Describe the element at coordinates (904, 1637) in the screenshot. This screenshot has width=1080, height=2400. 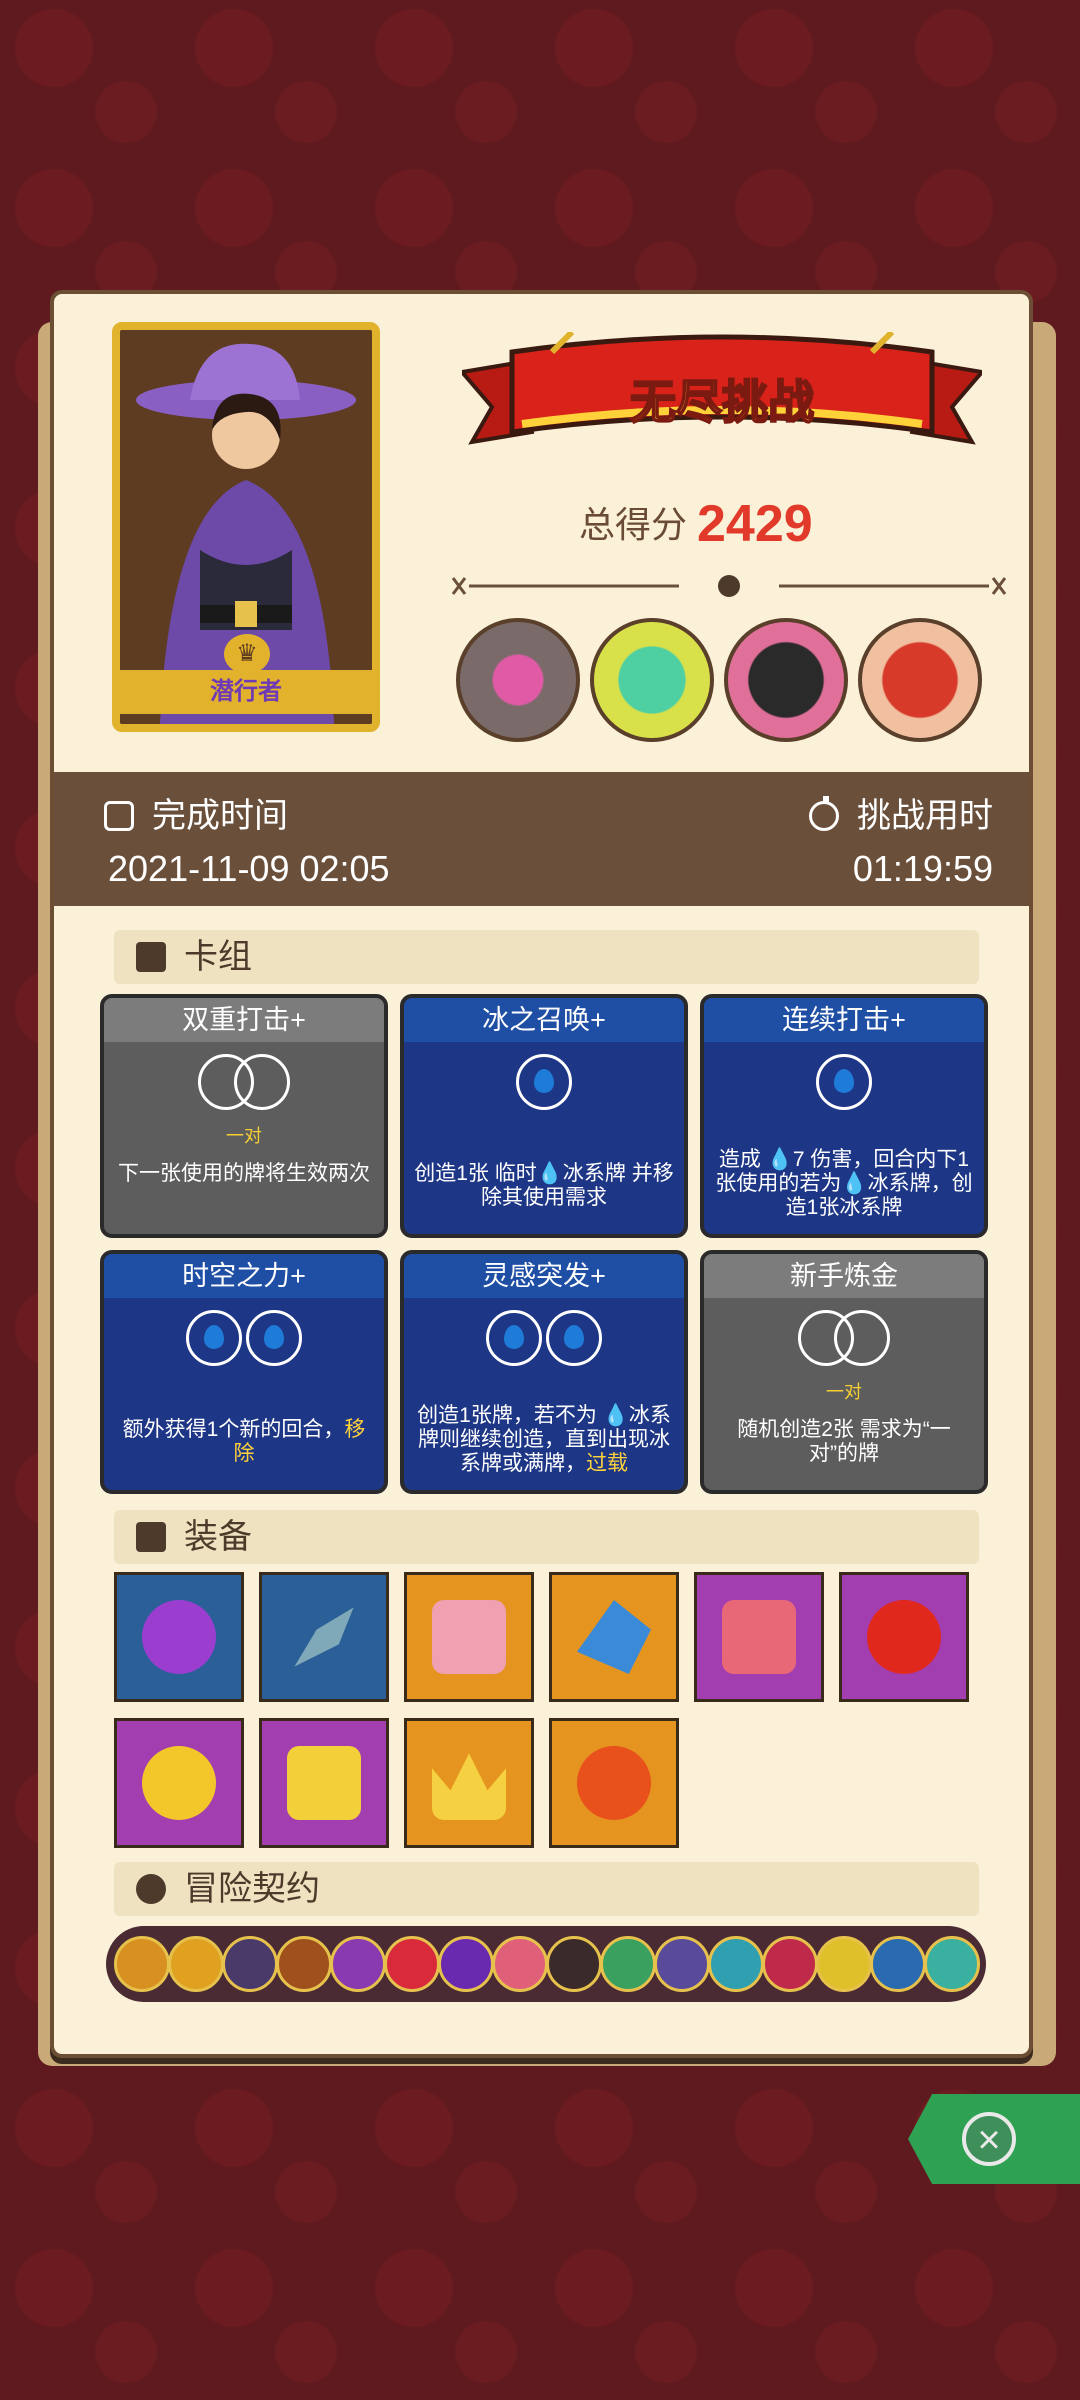
I see `red-dagger-icon` at that location.